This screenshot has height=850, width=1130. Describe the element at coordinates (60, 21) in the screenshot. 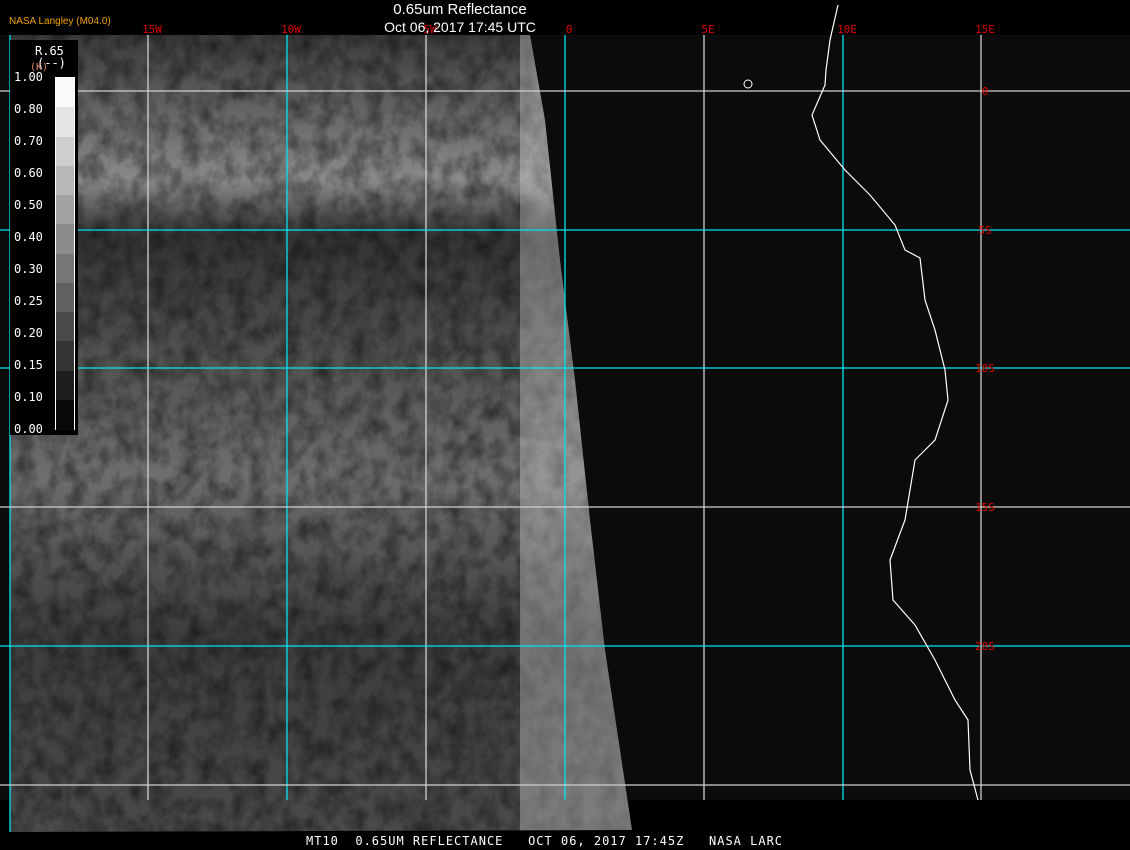

I see `credit-label: NASA Langley (M04.0)` at that location.